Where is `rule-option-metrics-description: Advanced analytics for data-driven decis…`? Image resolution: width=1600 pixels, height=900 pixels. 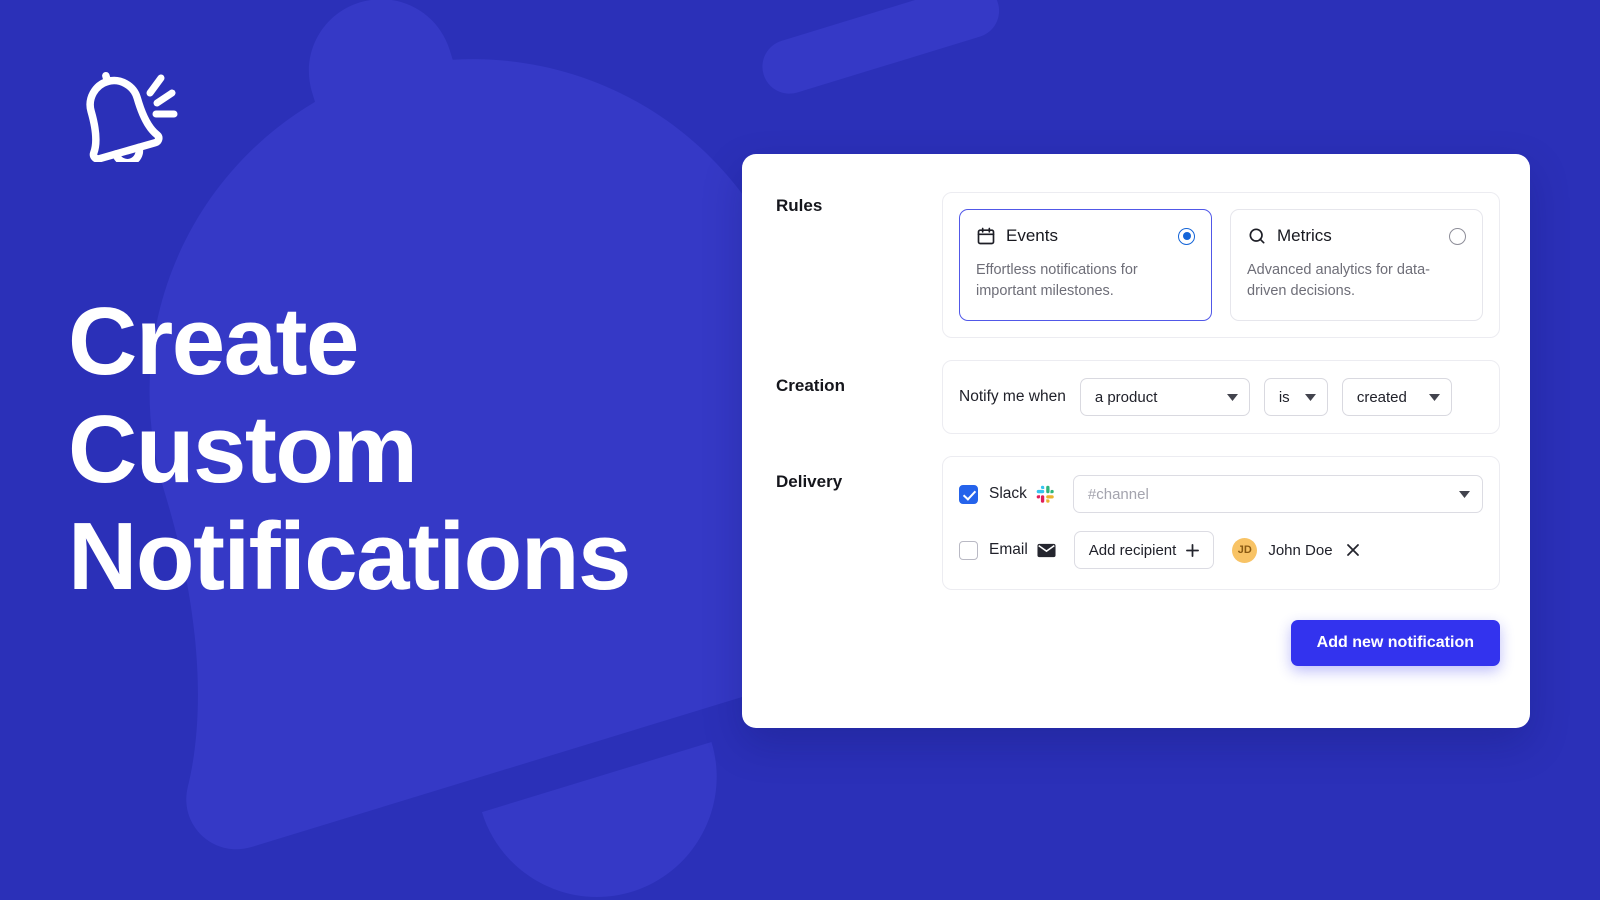 rule-option-metrics-description: Advanced analytics for data-driven decis… is located at coordinates (1338, 281).